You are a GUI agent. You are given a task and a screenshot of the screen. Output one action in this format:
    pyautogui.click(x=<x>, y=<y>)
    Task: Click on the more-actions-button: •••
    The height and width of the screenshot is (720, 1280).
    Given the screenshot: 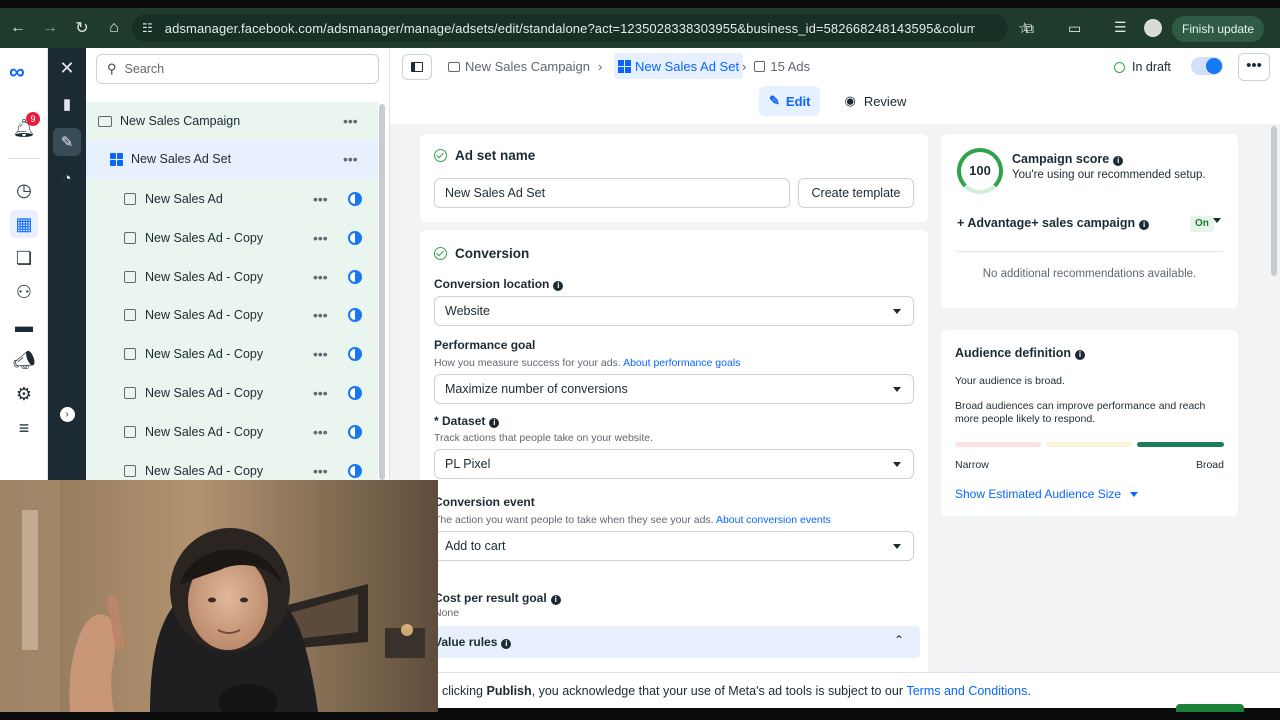 What is the action you would take?
    pyautogui.click(x=1254, y=67)
    